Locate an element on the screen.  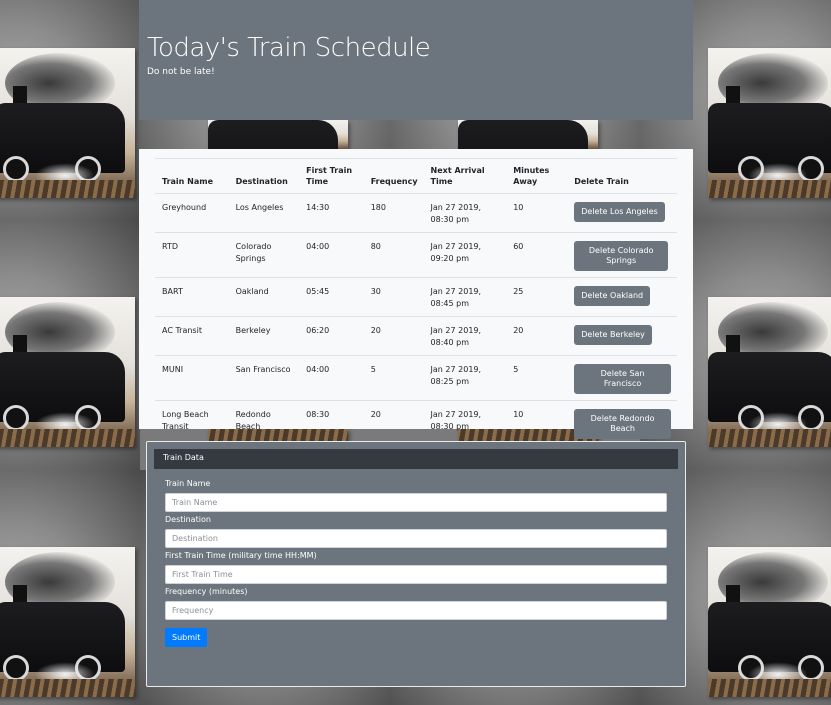
cell-delete: Delete Berkeley is located at coordinates (622, 336).